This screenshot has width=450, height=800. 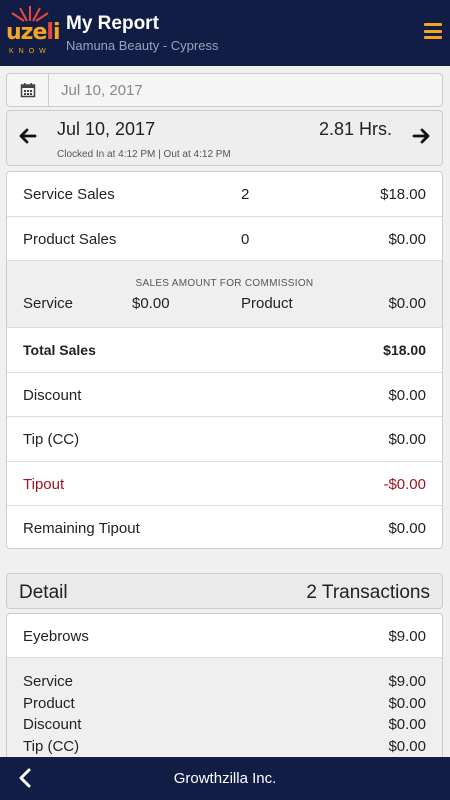 I want to click on product-sales-row: Product Sales 0 $0.00, so click(x=224, y=239).